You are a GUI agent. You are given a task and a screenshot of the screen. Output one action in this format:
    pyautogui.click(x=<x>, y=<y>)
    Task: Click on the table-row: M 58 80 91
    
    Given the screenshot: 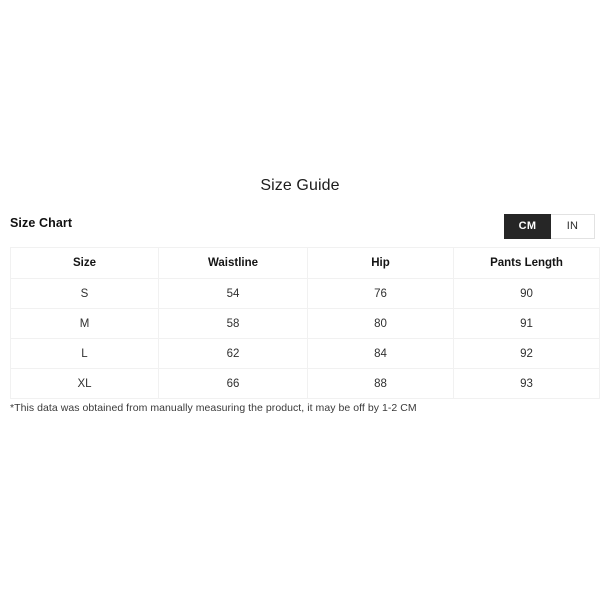 What is the action you would take?
    pyautogui.click(x=305, y=323)
    